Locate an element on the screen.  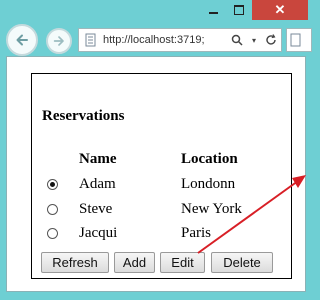
back-arrow-icon is located at coordinates (22, 40).